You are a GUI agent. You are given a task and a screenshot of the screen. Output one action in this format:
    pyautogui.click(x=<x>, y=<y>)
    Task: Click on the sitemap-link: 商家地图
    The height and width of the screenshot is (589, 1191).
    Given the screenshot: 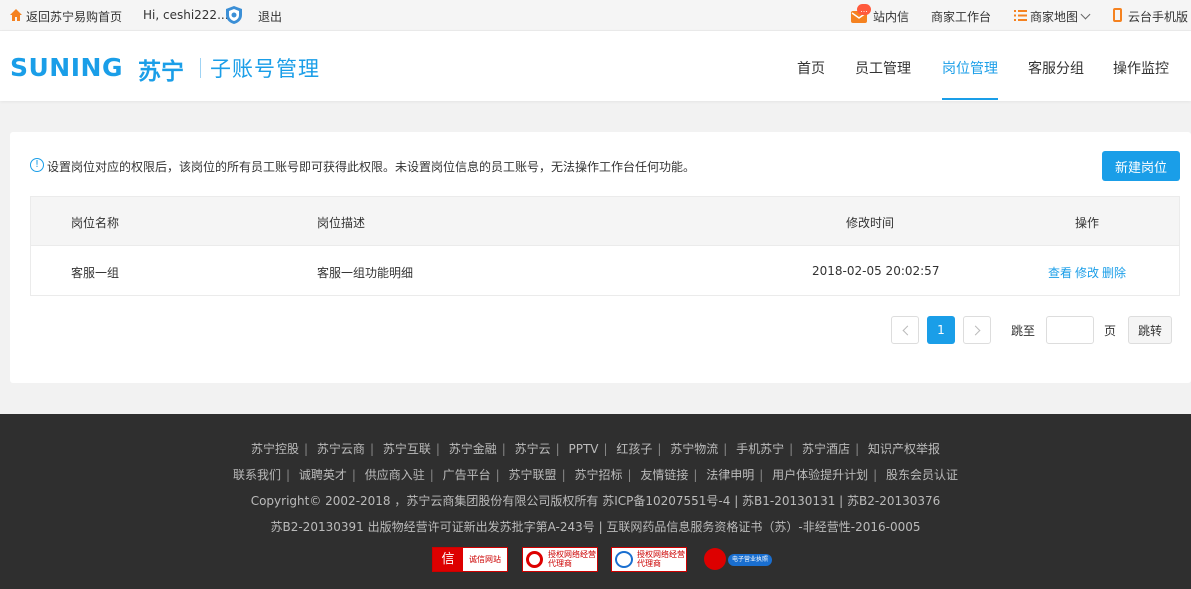 What is the action you would take?
    pyautogui.click(x=1054, y=16)
    